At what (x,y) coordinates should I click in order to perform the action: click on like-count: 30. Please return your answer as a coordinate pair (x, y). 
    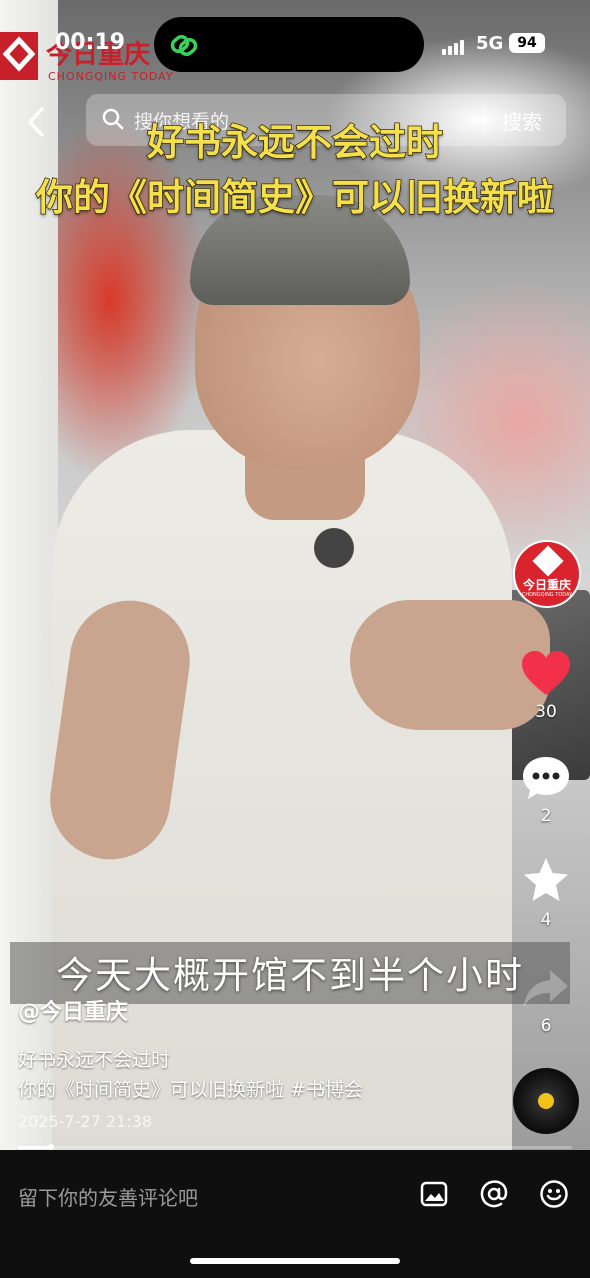
    Looking at the image, I should click on (546, 712).